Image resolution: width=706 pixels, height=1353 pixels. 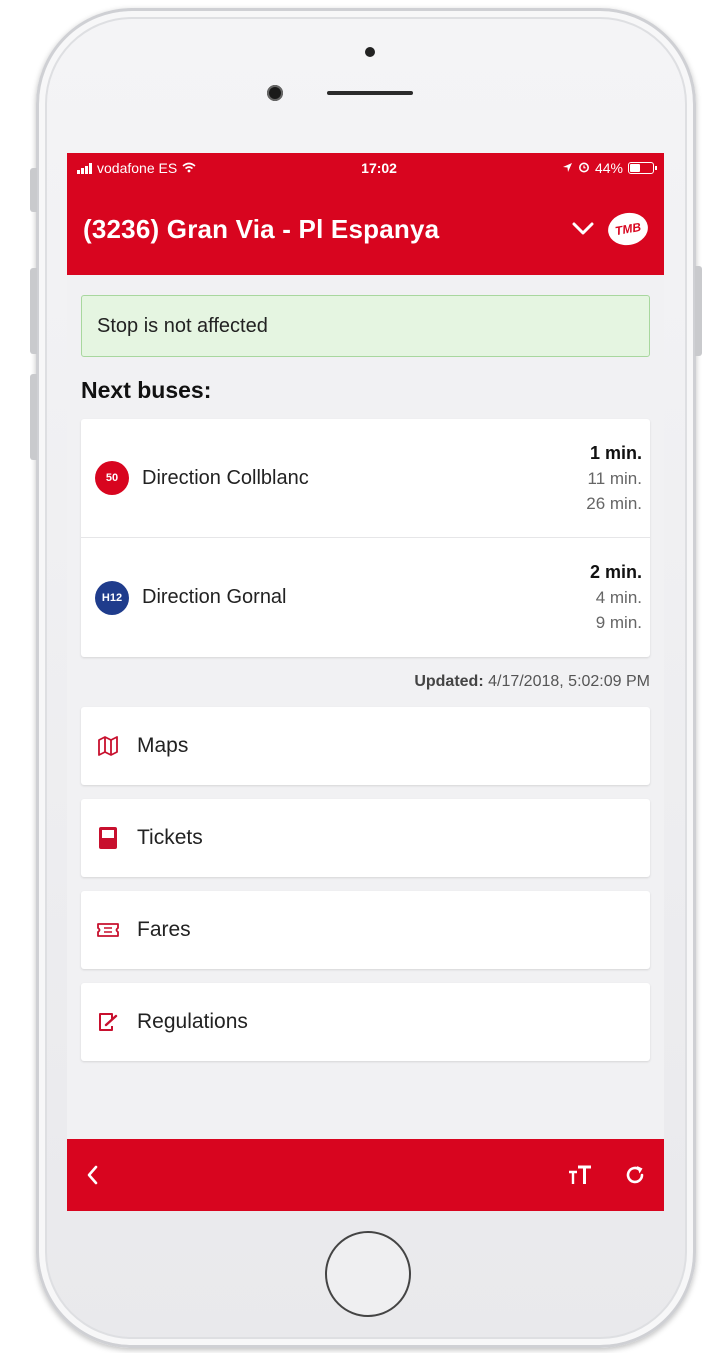 What do you see at coordinates (567, 168) in the screenshot?
I see `location-arrow-icon` at bounding box center [567, 168].